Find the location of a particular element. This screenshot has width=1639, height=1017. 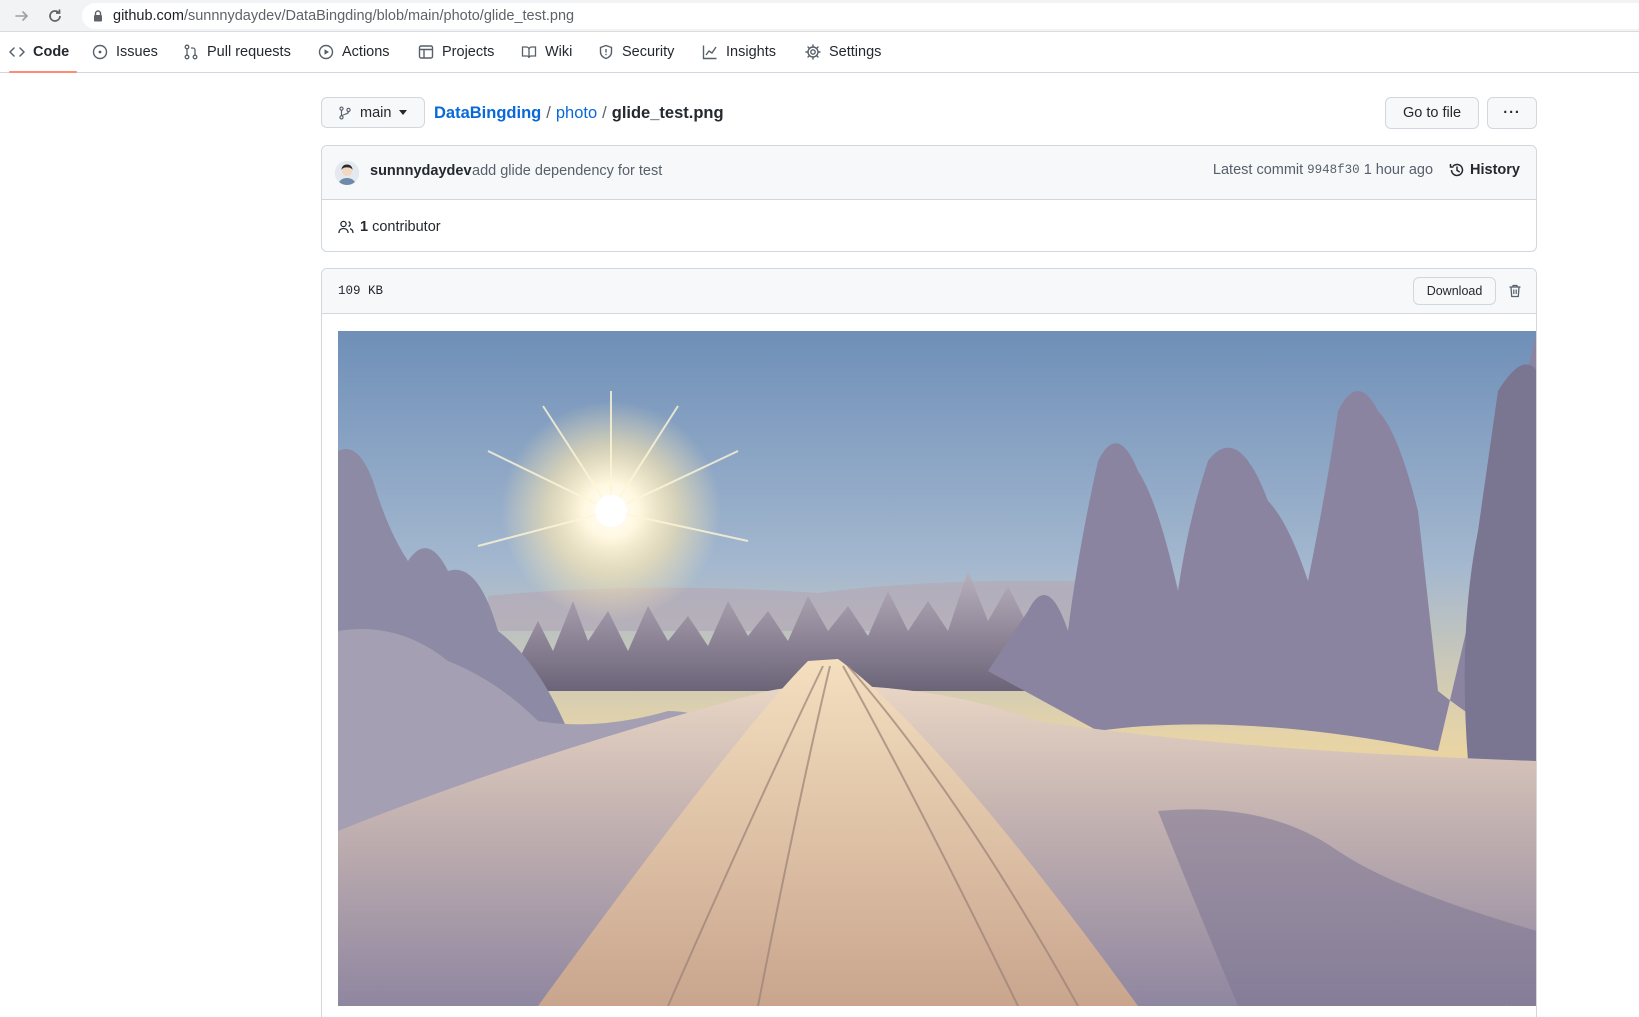

people-icon is located at coordinates (346, 227).